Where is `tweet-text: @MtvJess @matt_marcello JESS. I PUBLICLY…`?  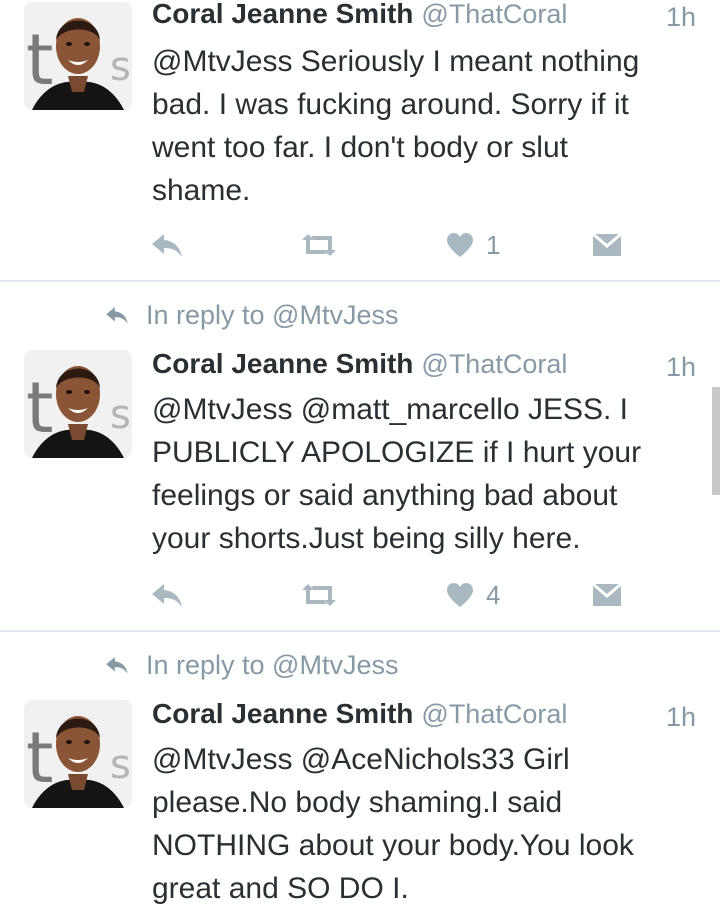 tweet-text: @MtvJess @matt_marcello JESS. I PUBLICLY… is located at coordinates (424, 474).